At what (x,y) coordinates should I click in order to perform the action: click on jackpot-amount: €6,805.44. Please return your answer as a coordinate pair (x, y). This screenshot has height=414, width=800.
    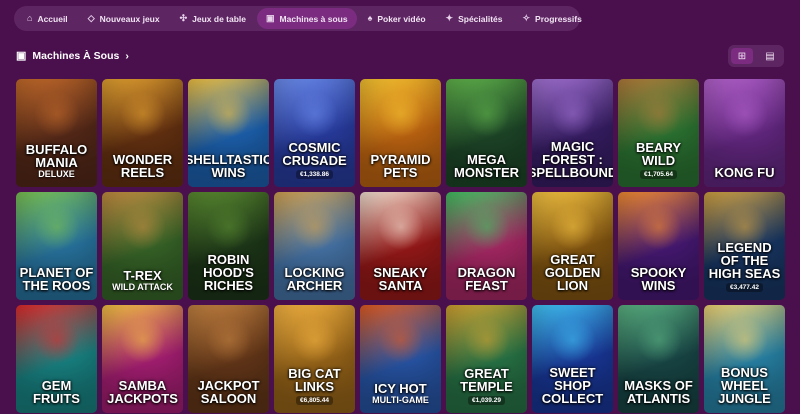
    Looking at the image, I should click on (314, 400).